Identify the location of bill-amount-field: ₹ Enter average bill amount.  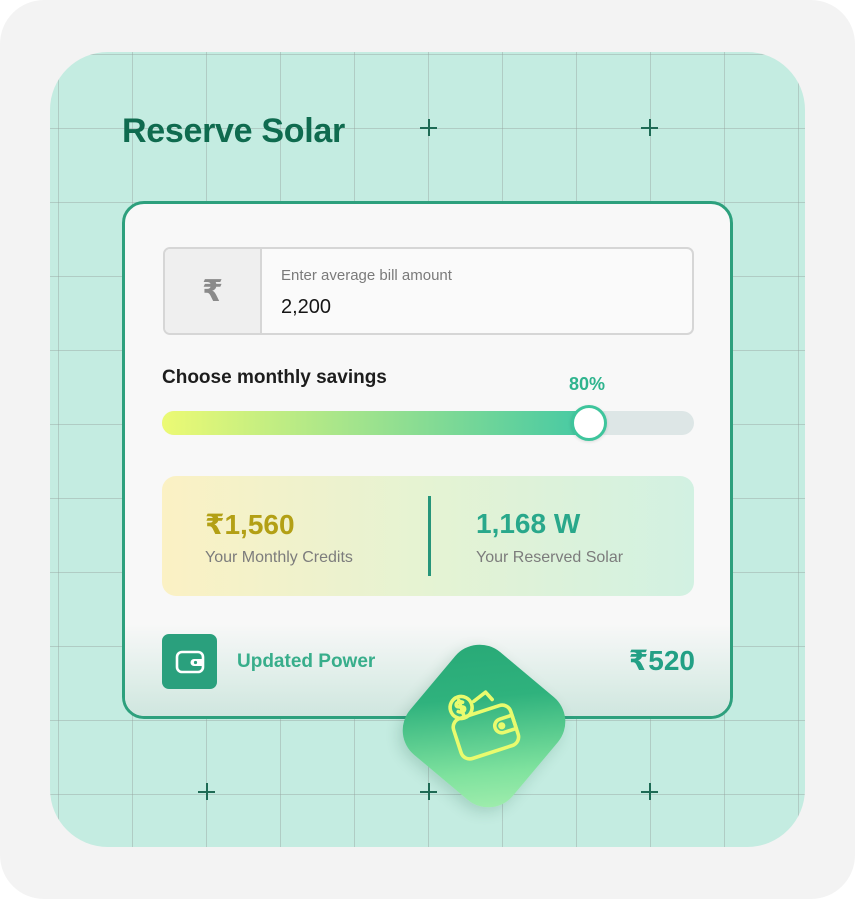
(428, 291).